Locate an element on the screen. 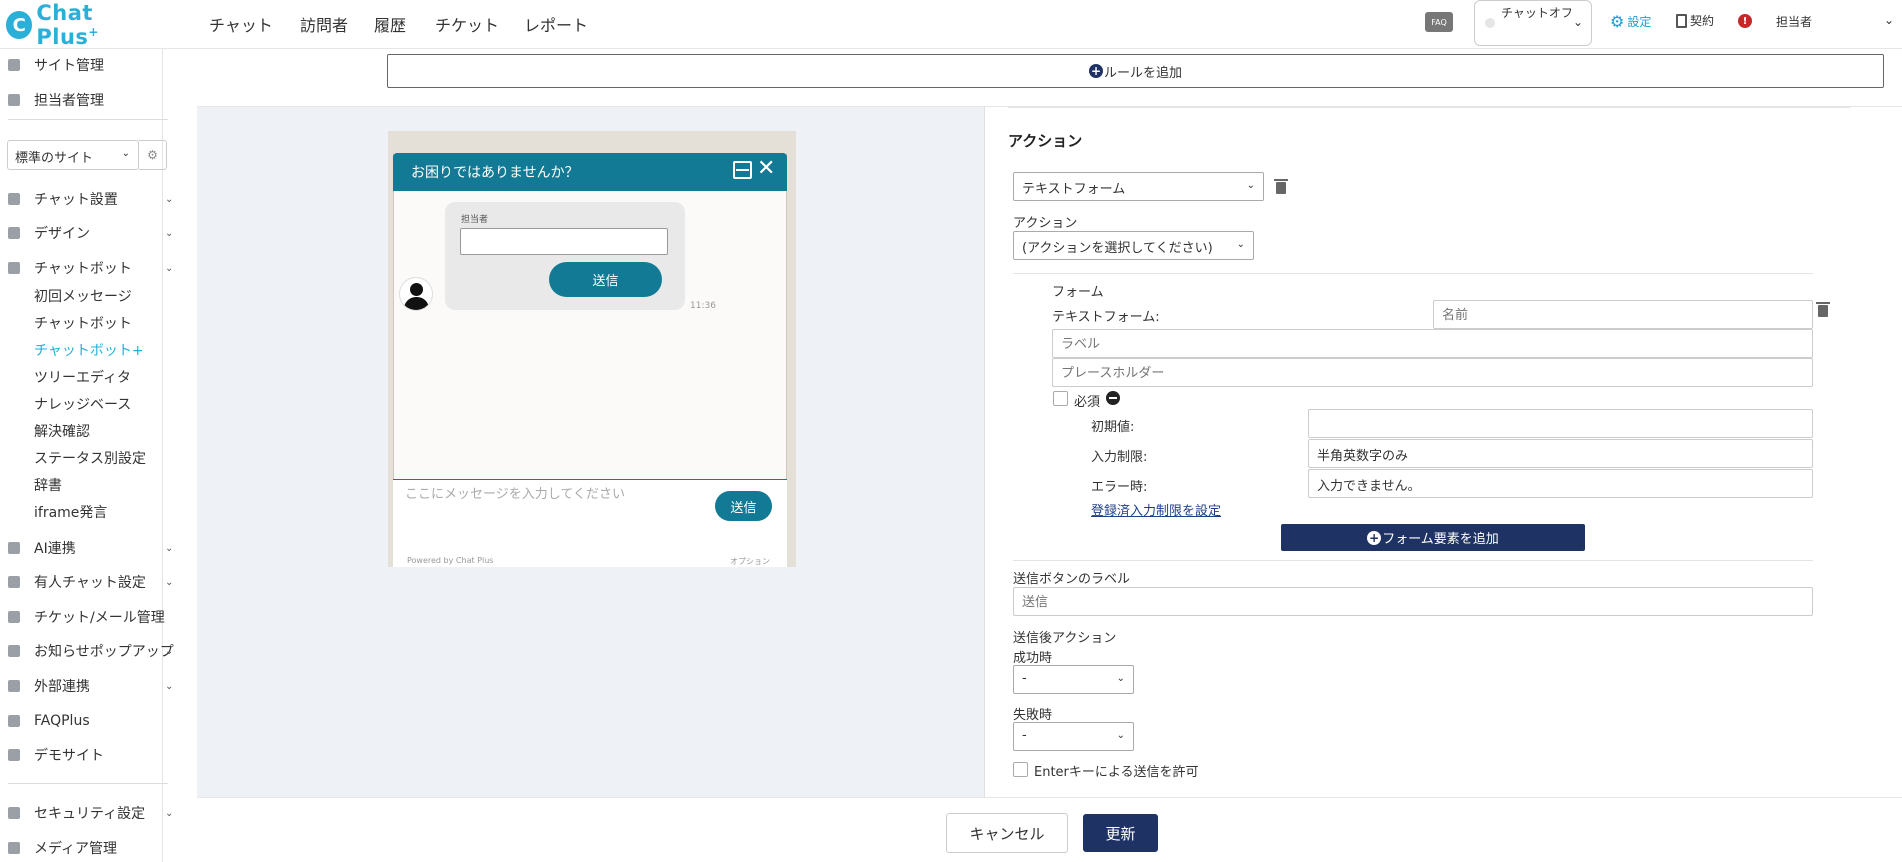  sidebar-item-label: チケット/メール管理 is located at coordinates (99, 618).